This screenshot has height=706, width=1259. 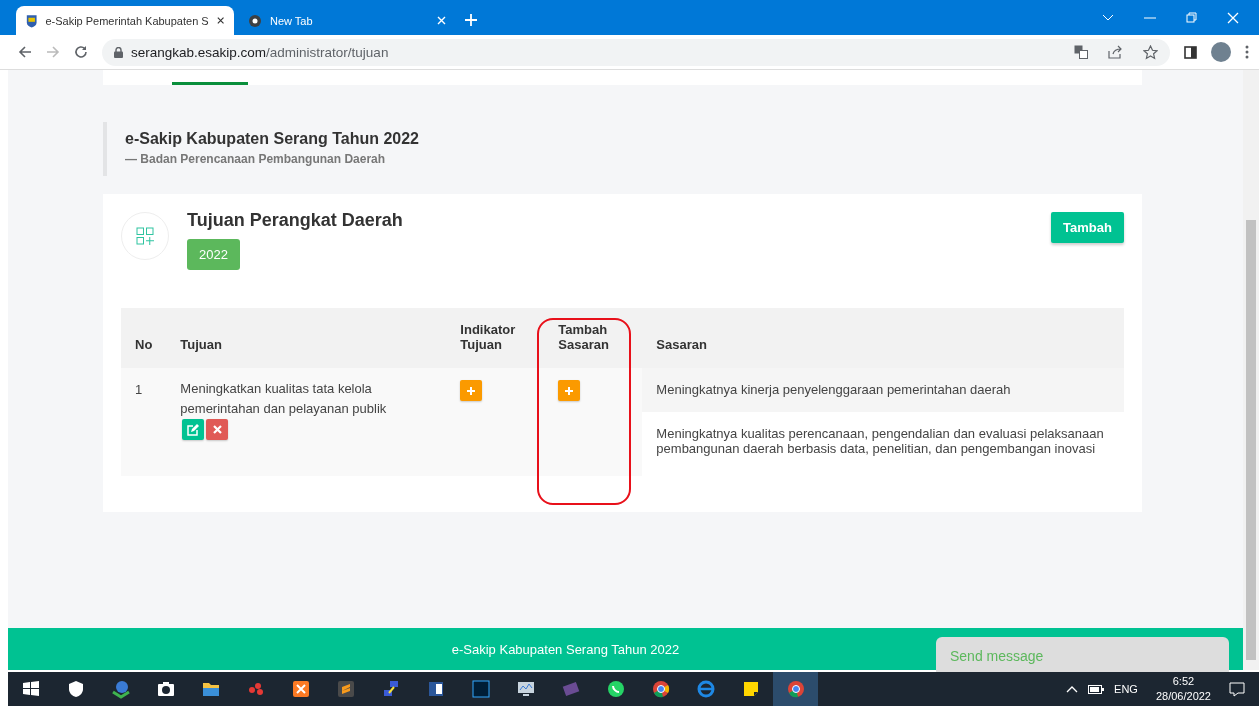 What do you see at coordinates (1251, 440) in the screenshot?
I see `scrollbar-thumb` at bounding box center [1251, 440].